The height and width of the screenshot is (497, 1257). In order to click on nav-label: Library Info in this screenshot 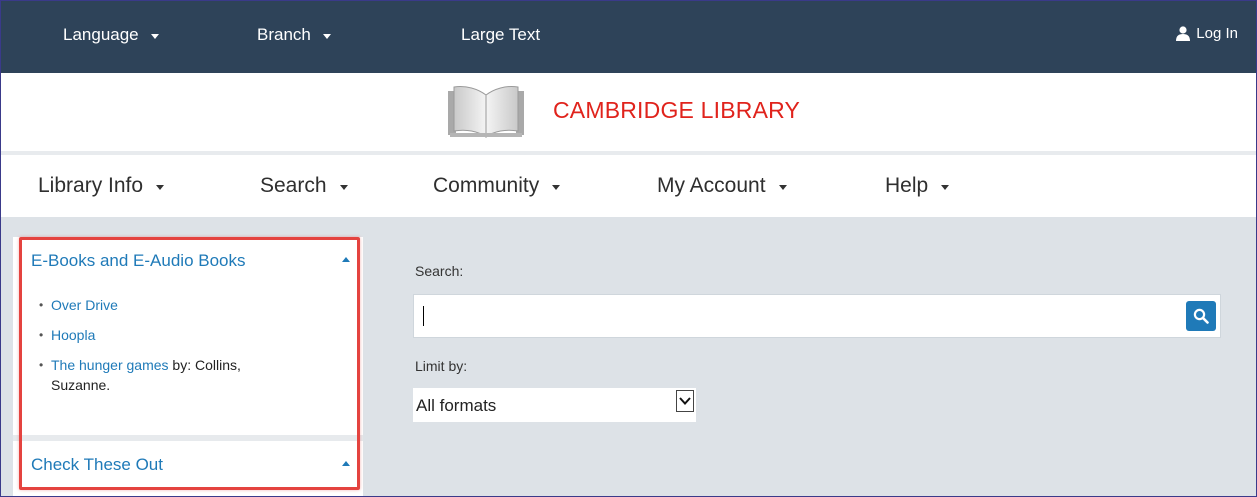, I will do `click(91, 185)`.